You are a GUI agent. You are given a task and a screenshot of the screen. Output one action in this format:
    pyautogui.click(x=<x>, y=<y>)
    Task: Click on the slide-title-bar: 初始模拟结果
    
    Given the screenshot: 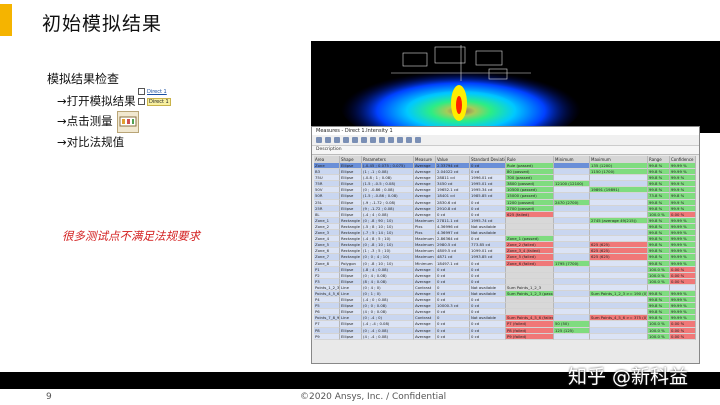 What is the action you would take?
    pyautogui.click(x=360, y=22)
    